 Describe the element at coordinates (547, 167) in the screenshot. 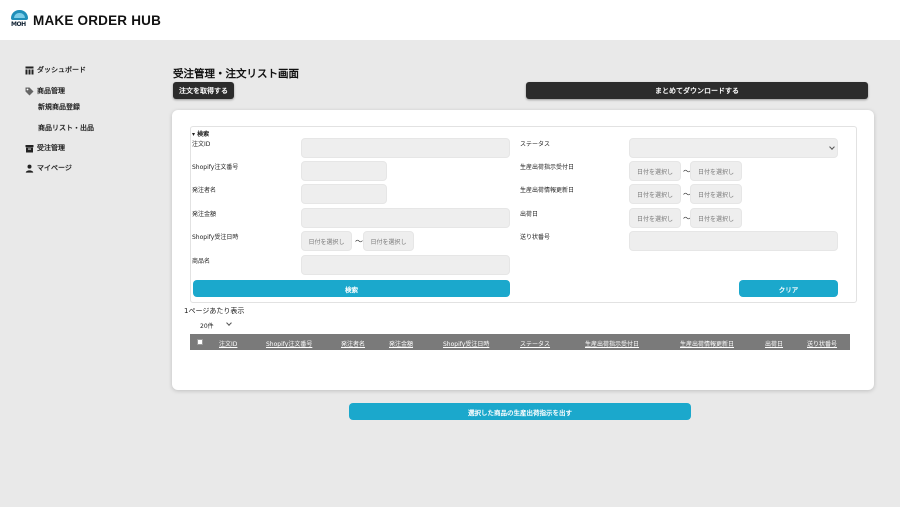

I see `production-instruction-date-label: 生産出荷指示受付日` at that location.